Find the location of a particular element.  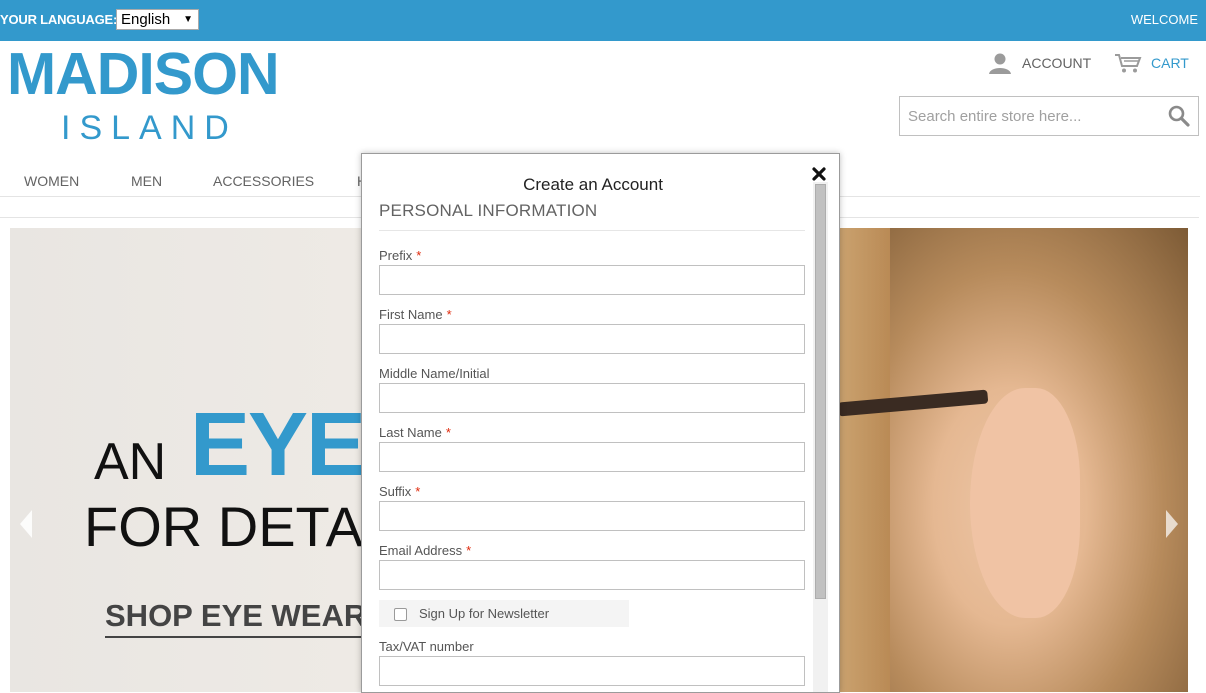

suffix-label-text: Suffix is located at coordinates (395, 491).